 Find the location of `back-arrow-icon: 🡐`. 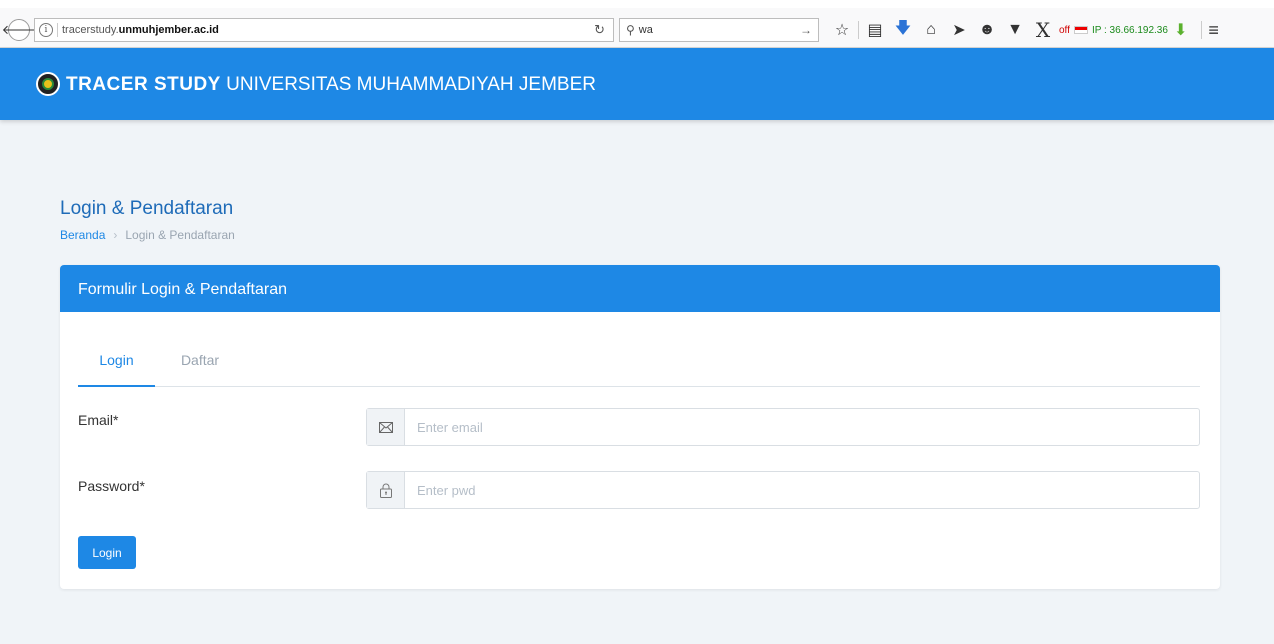

back-arrow-icon: 🡐 is located at coordinates (19, 29).